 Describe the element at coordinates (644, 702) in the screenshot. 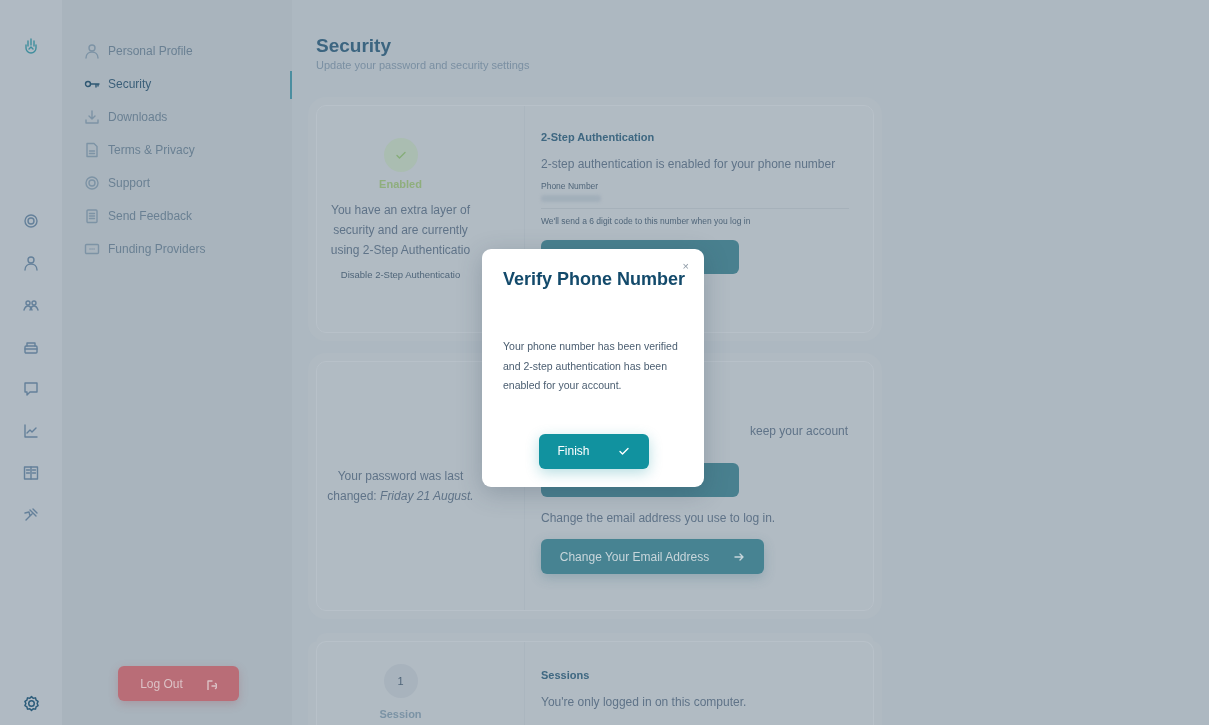

I see `sessions-description: You're only logged in on this computer.` at that location.